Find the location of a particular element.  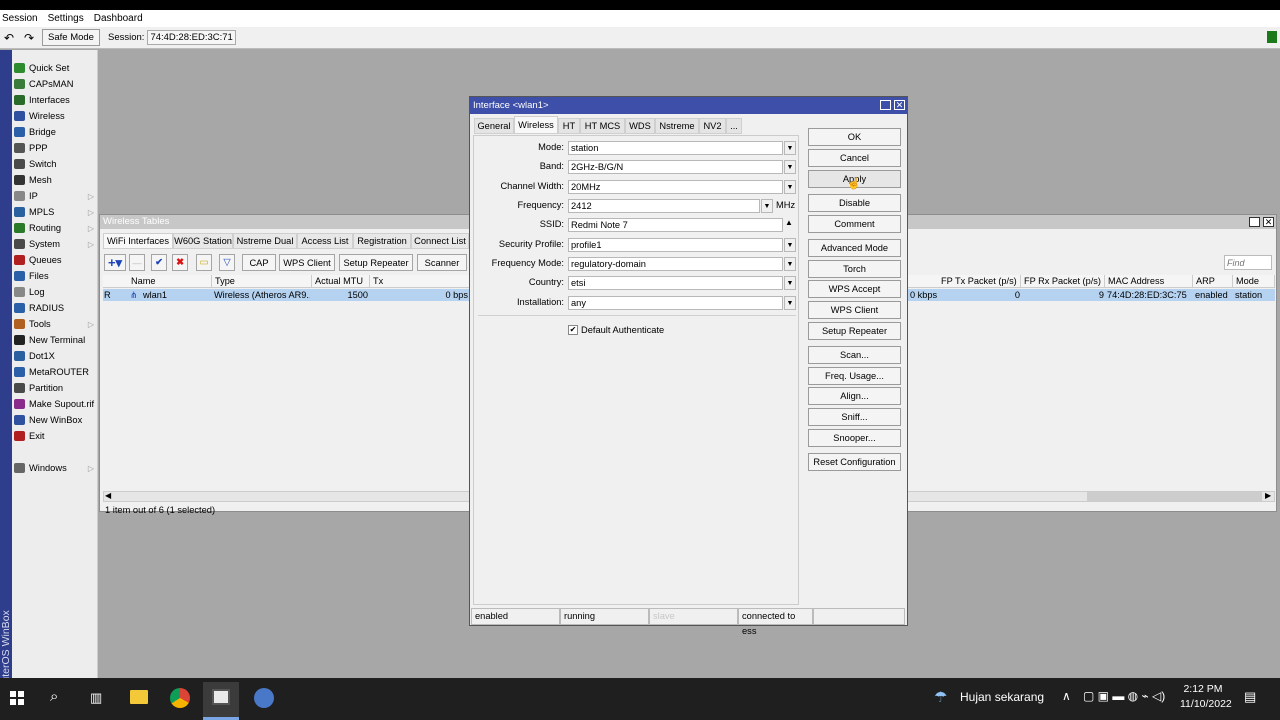

col-actual-mtu: Actual MTU is located at coordinates (341, 281).